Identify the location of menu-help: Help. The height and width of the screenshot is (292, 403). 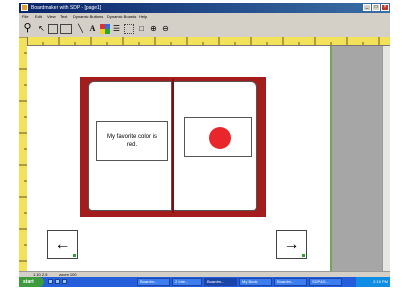
(143, 17).